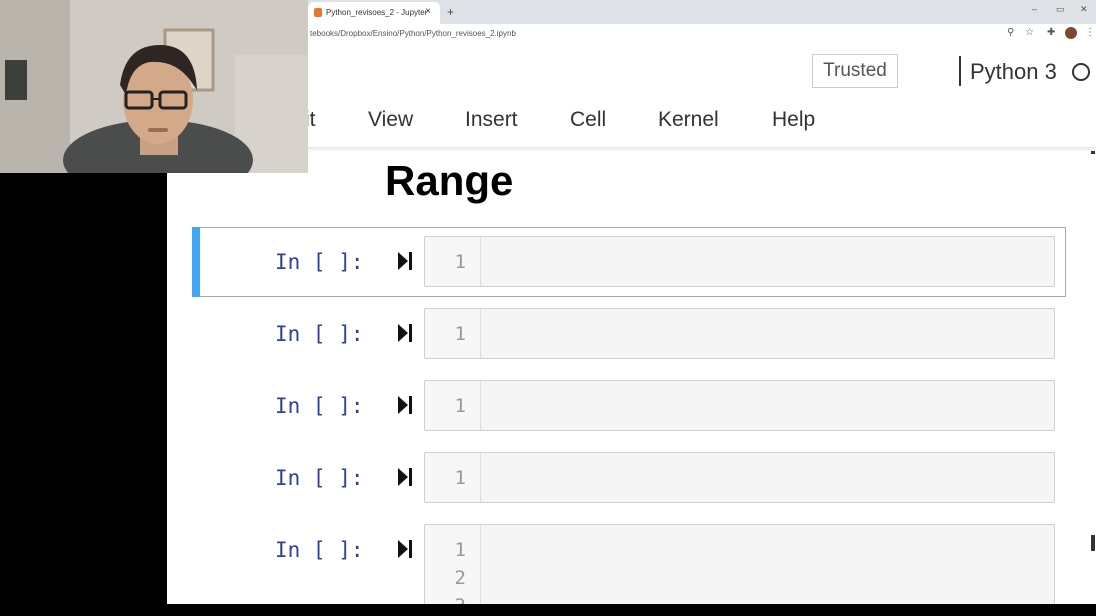 The width and height of the screenshot is (1096, 616). I want to click on maximize-window-button: ▭, so click(1060, 9).